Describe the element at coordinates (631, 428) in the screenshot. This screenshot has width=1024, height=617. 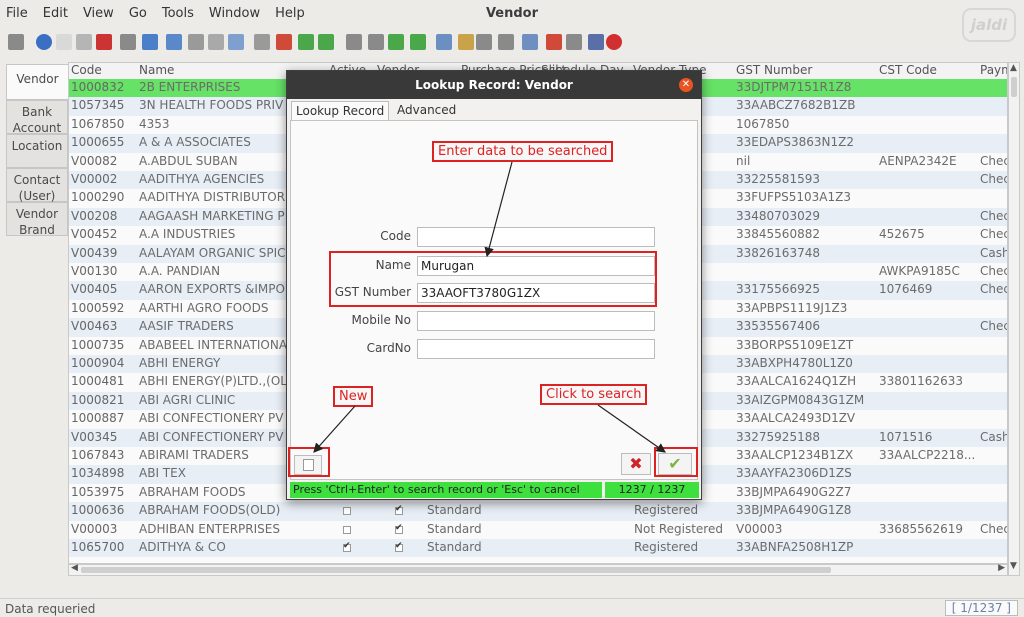
I see `click-search-arrow` at that location.